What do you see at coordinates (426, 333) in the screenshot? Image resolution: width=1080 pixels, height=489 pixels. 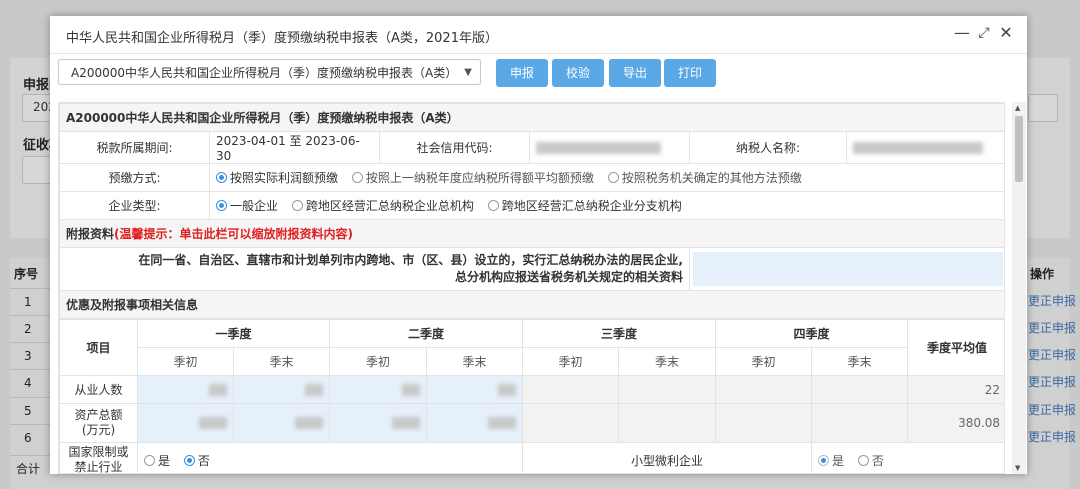 I see `quarter-header: 二季度` at bounding box center [426, 333].